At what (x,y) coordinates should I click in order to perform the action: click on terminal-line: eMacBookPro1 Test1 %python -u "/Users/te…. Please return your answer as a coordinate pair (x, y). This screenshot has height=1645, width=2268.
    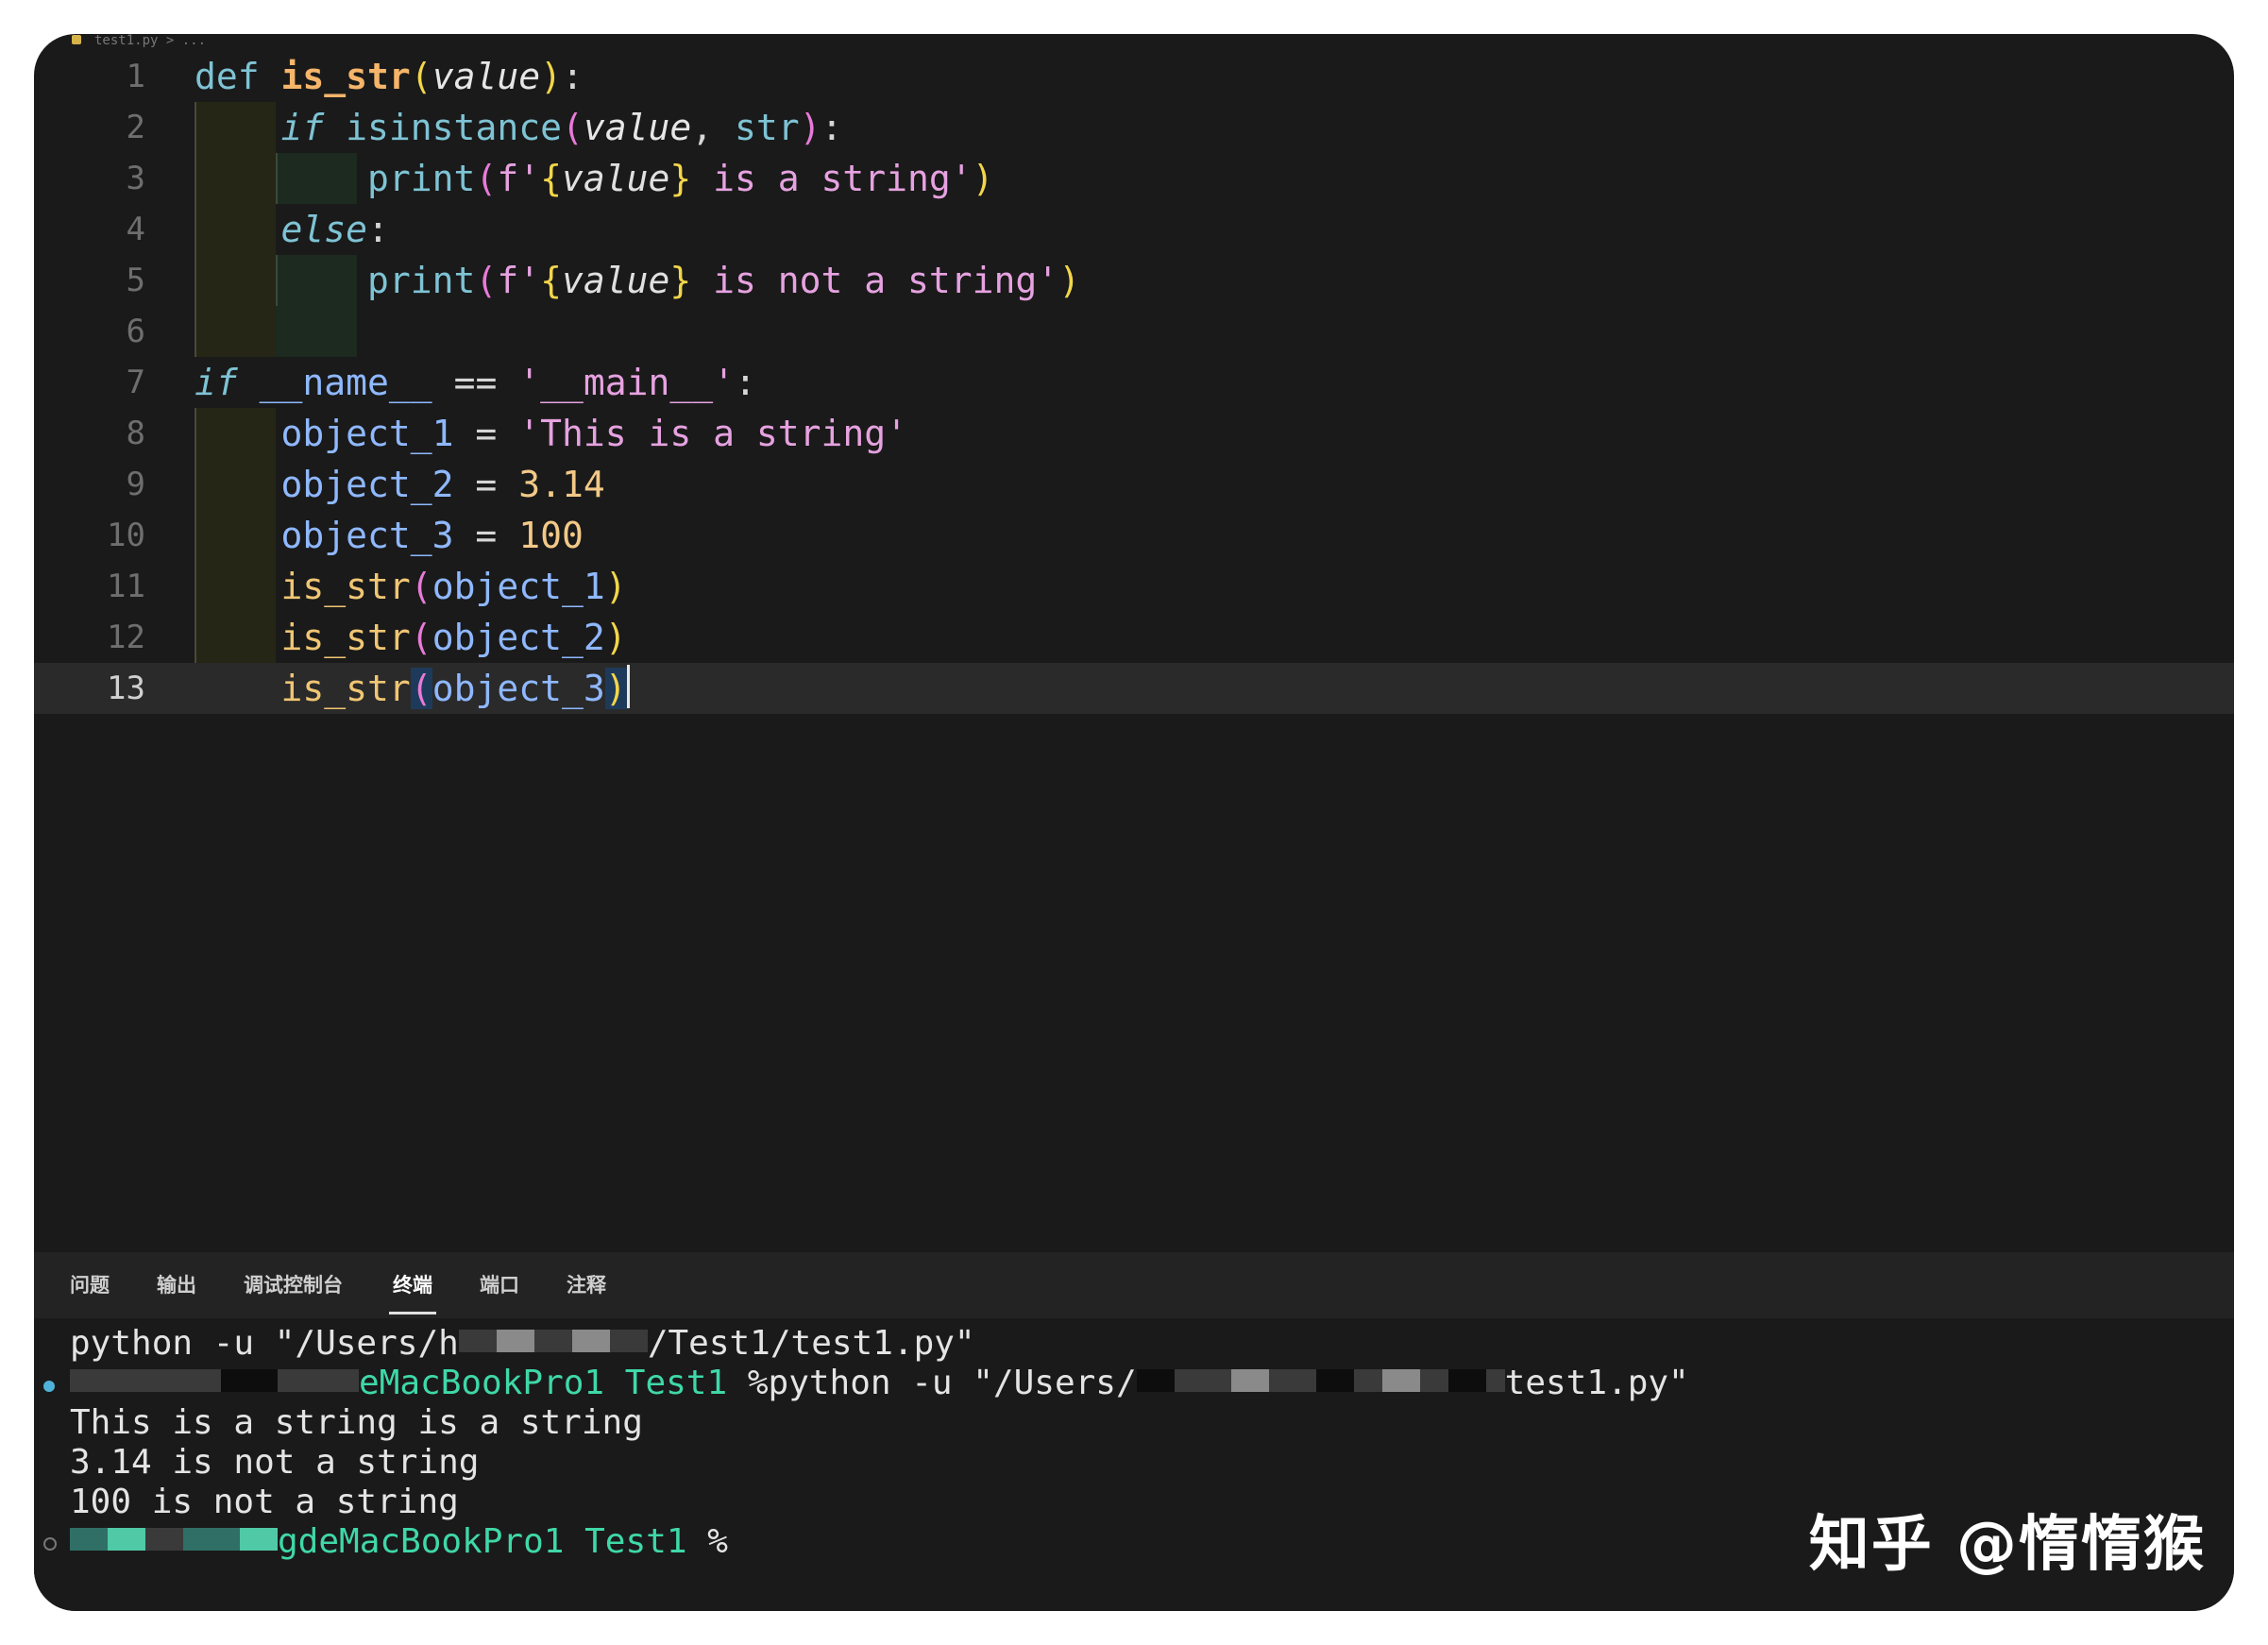
    Looking at the image, I should click on (879, 1384).